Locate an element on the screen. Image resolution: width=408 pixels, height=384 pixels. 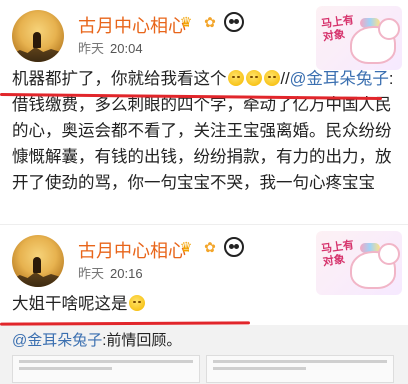
quote-text: @金耳朵兔子:前情回顾。 is located at coordinates (96, 339).